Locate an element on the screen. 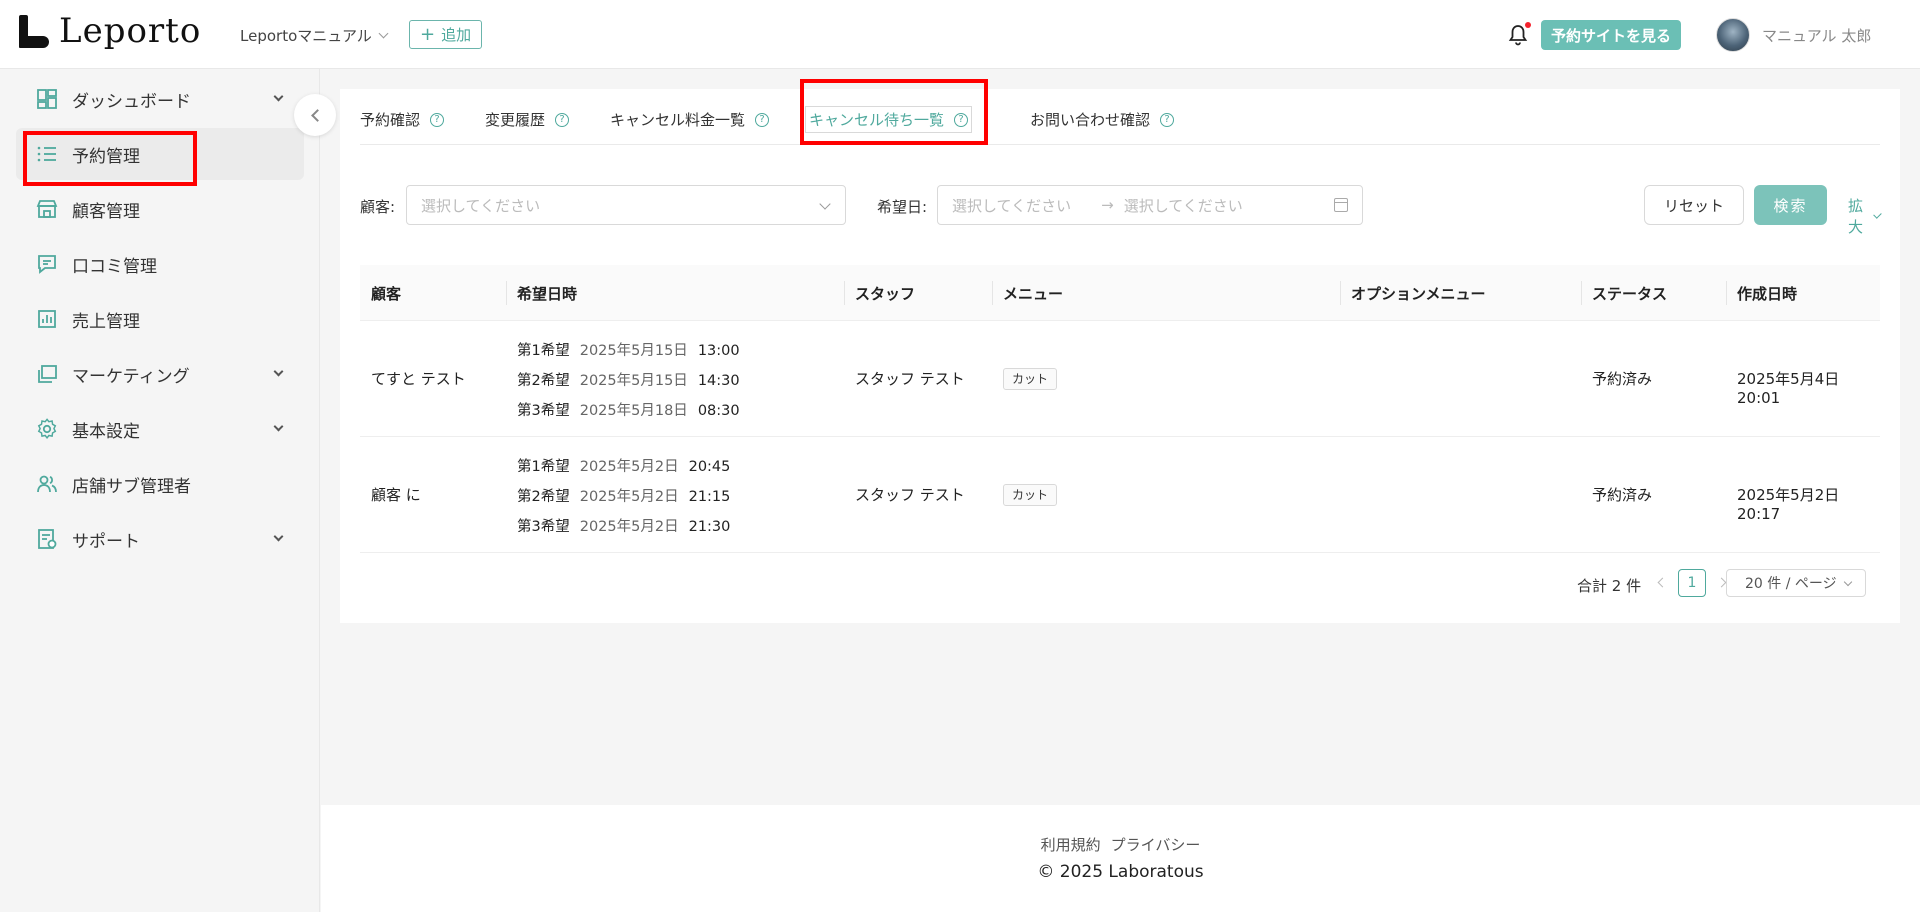  notification-bell-icon is located at coordinates (1519, 34).